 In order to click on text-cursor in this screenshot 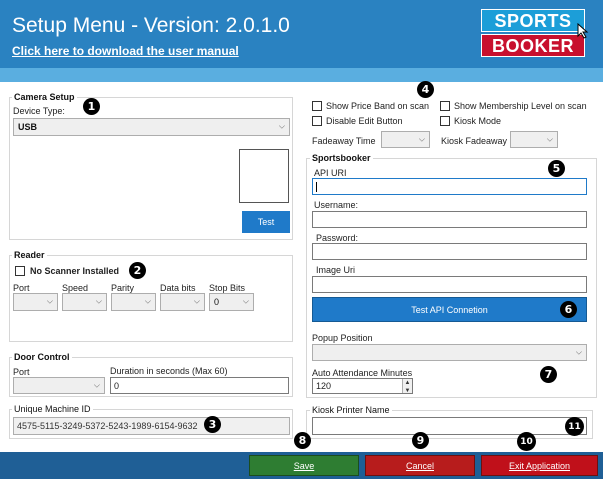, I will do `click(316, 186)`.